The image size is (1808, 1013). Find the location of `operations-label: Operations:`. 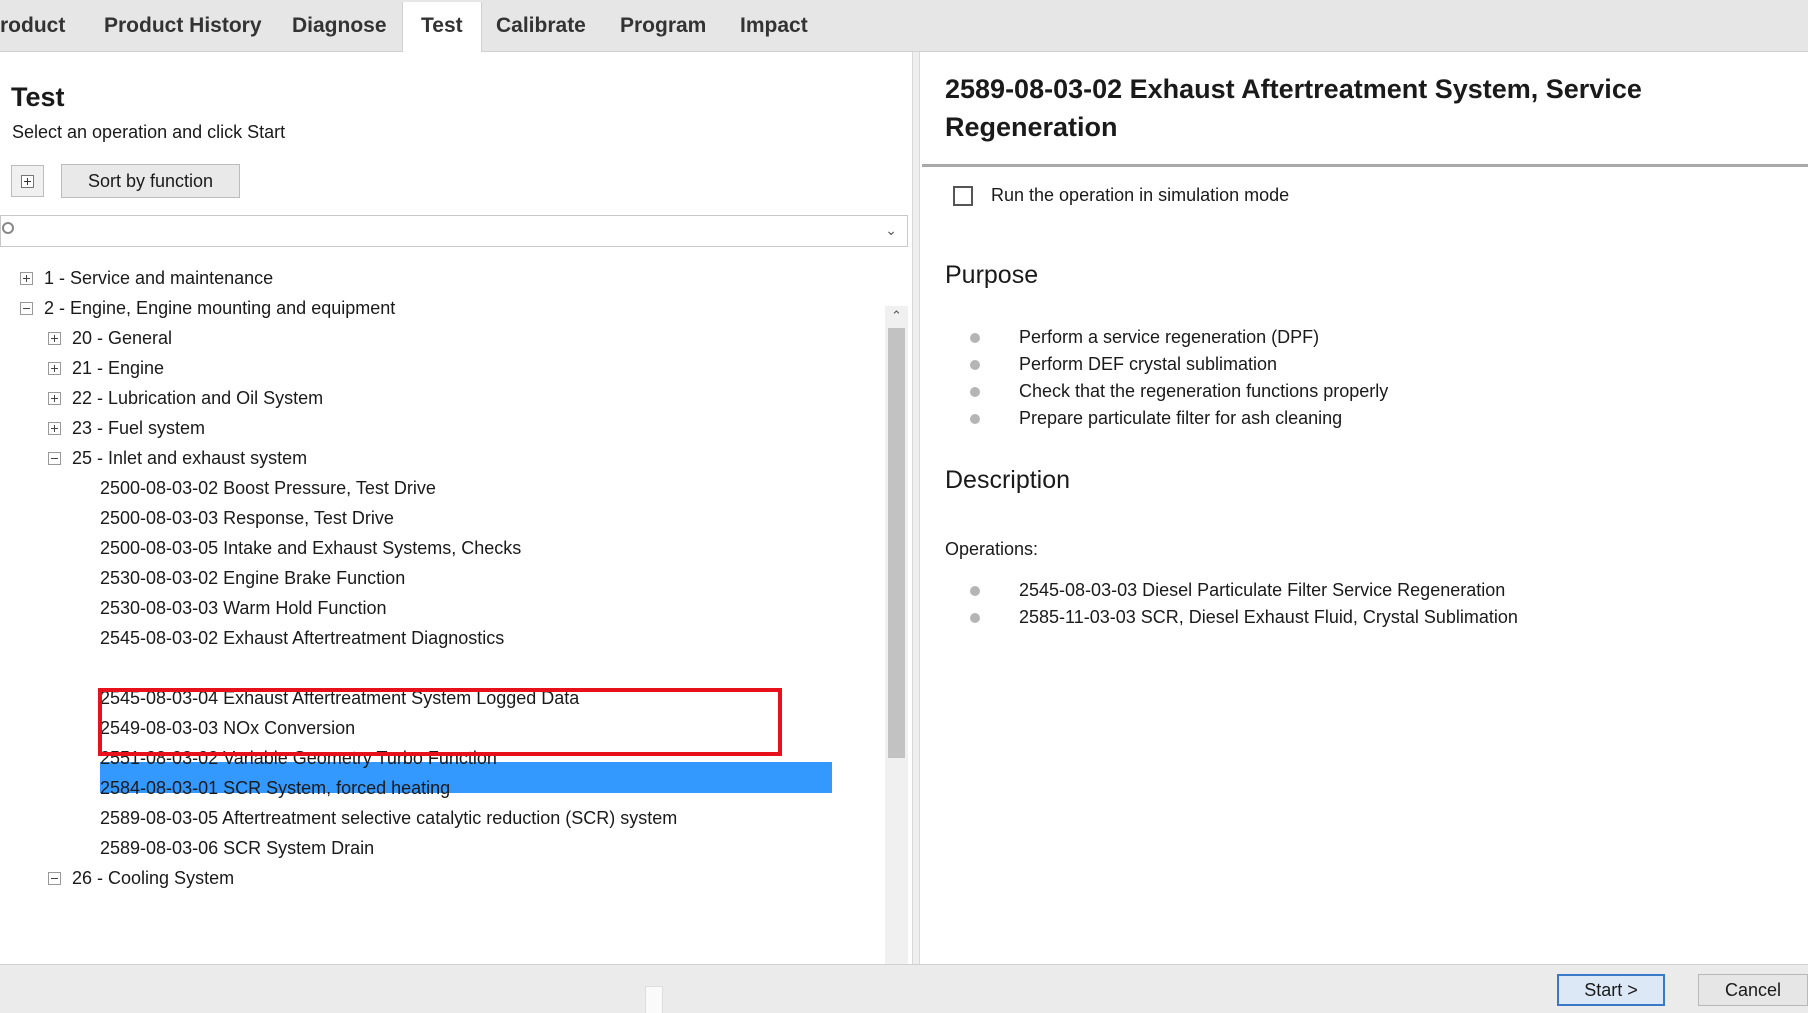

operations-label: Operations: is located at coordinates (992, 549).